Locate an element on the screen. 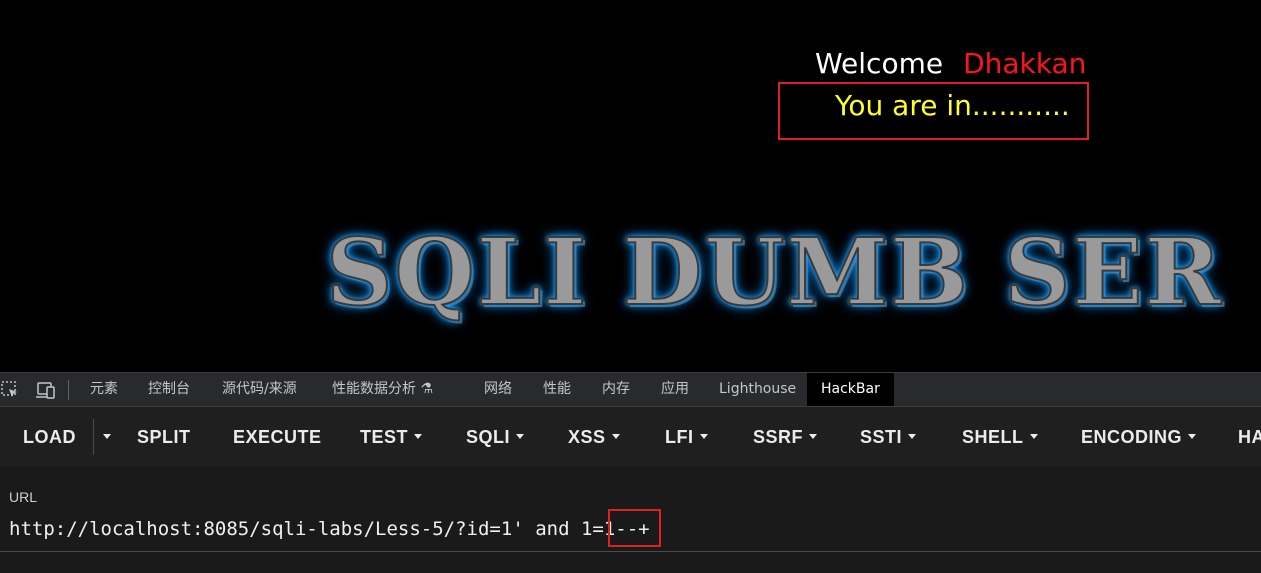 The height and width of the screenshot is (573, 1261). tab-elements: 元素 is located at coordinates (104, 389).